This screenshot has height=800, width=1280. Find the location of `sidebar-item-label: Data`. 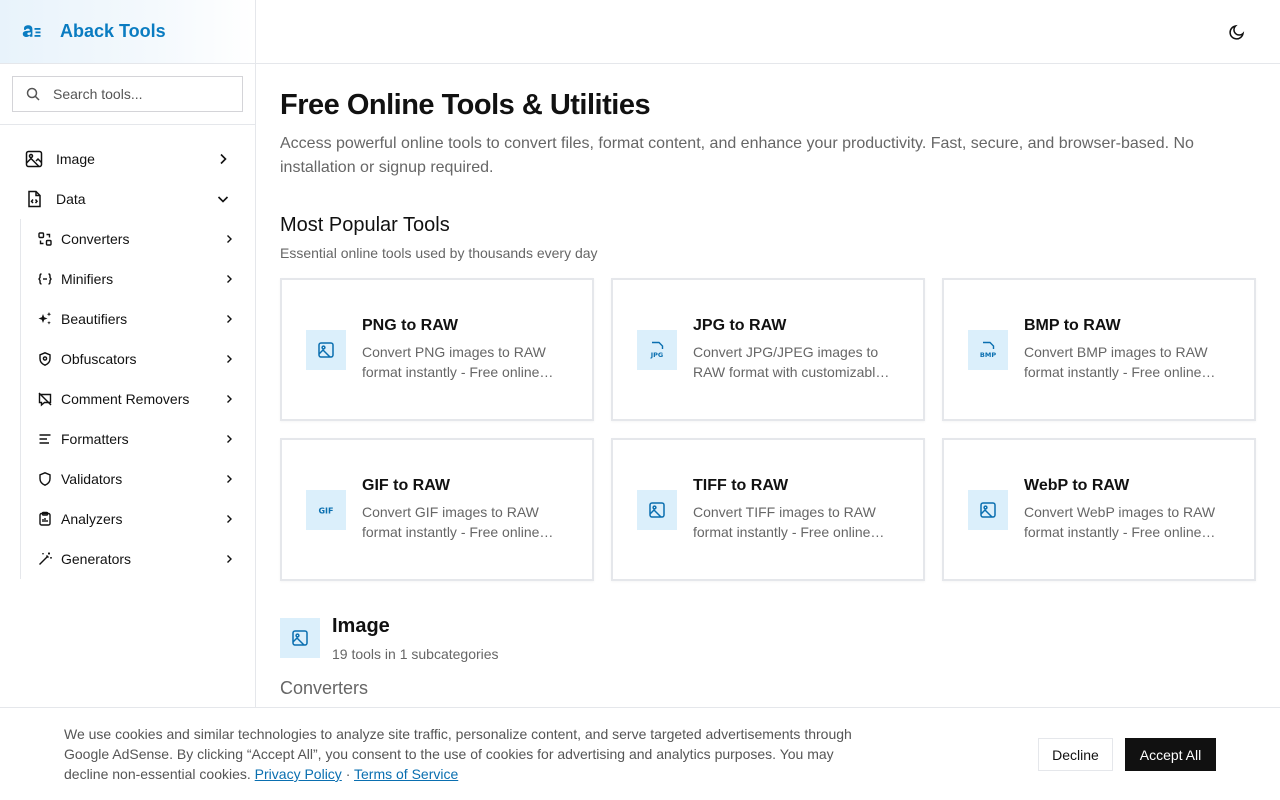

sidebar-item-label: Data is located at coordinates (71, 199).